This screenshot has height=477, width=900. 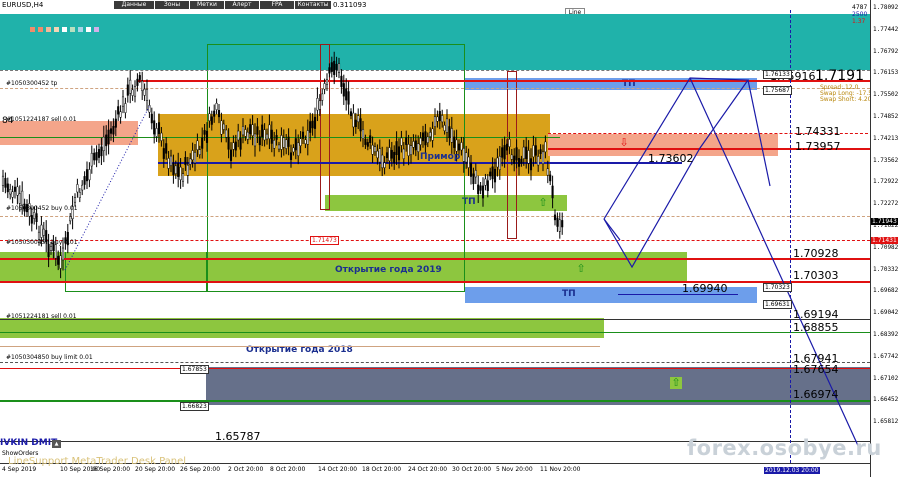 What do you see at coordinates (194, 369) in the screenshot?
I see `price-box-f: 1.67853` at bounding box center [194, 369].